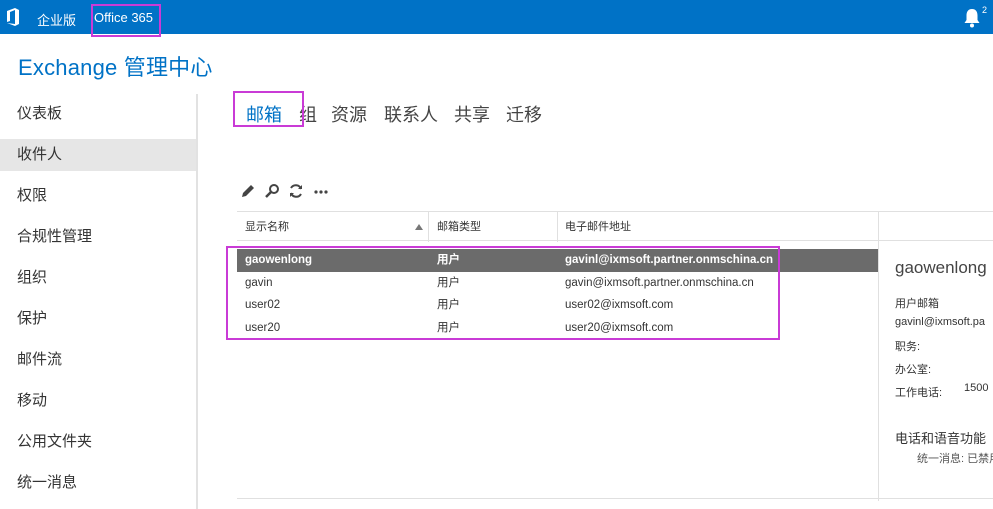  What do you see at coordinates (615, 498) in the screenshot?
I see `table-bottom-divider` at bounding box center [615, 498].